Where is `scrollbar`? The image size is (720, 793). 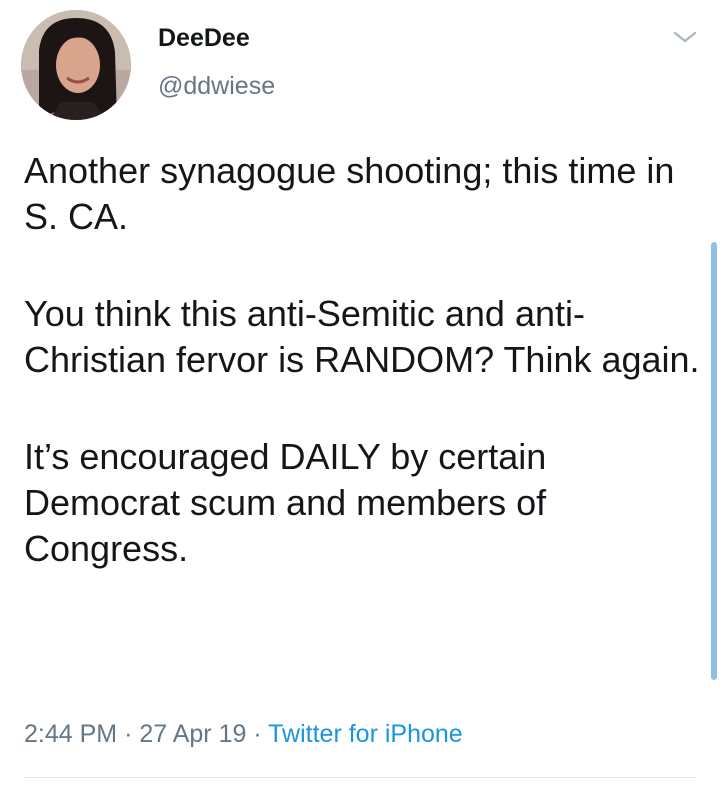
scrollbar is located at coordinates (714, 461).